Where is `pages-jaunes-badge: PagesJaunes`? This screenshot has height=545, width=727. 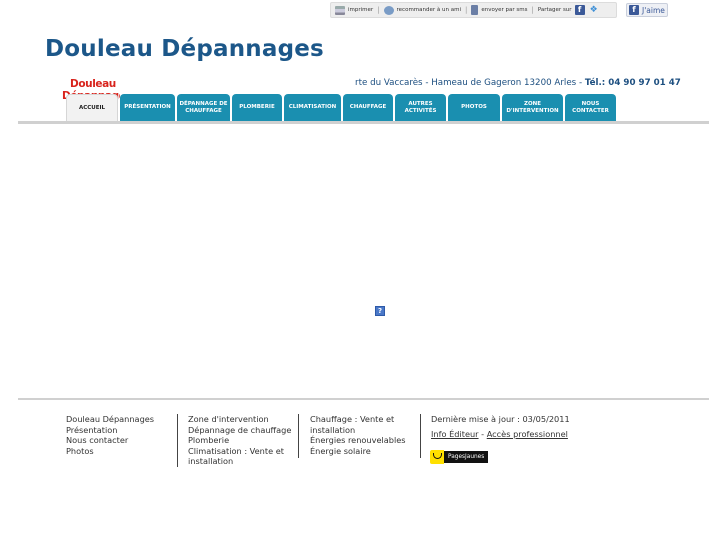
pages-jaunes-badge: PagesJaunes is located at coordinates (459, 457).